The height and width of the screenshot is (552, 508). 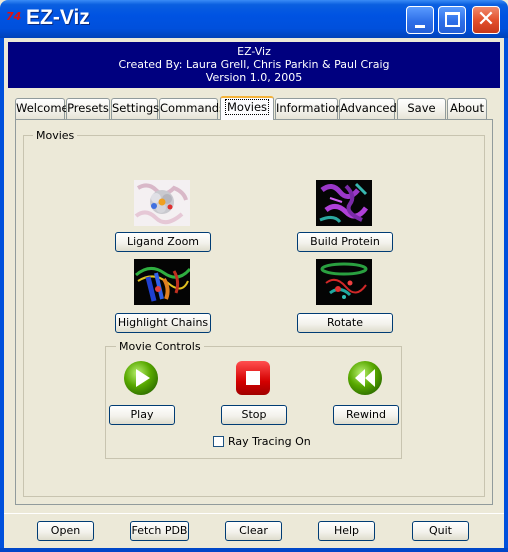 I want to click on play-icon, so click(x=141, y=378).